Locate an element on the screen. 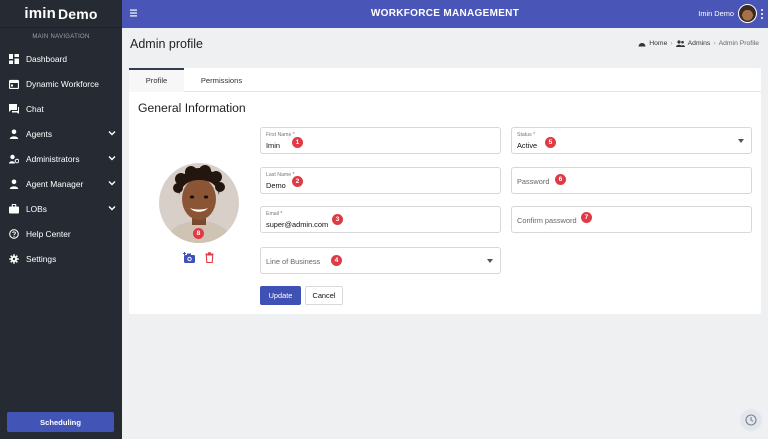  camera-add-icon is located at coordinates (189, 258).